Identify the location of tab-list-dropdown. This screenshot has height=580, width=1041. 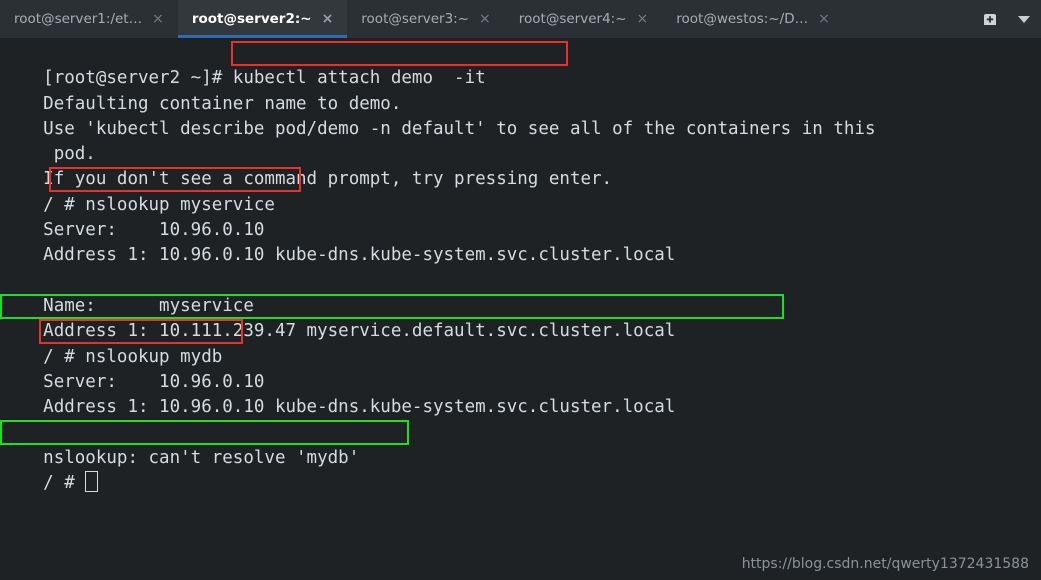
(1024, 19).